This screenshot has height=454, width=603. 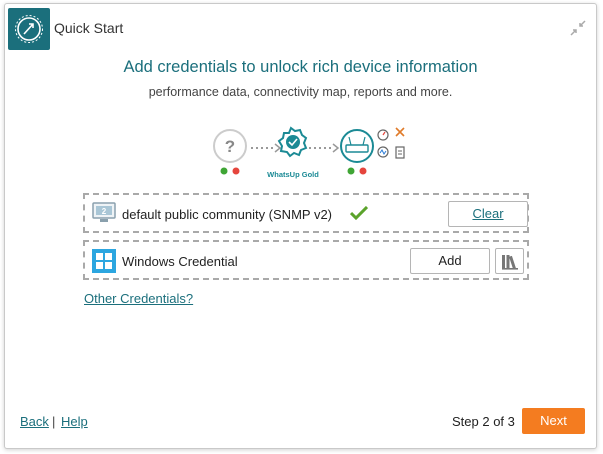 What do you see at coordinates (400, 152) in the screenshot?
I see `report-icon` at bounding box center [400, 152].